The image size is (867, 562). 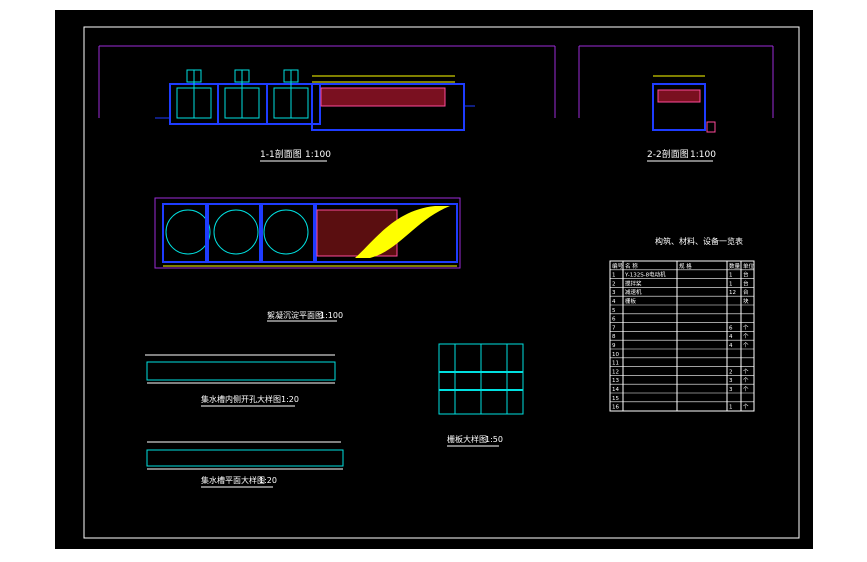 I want to click on table-header-cell: 编号, so click(x=618, y=266).